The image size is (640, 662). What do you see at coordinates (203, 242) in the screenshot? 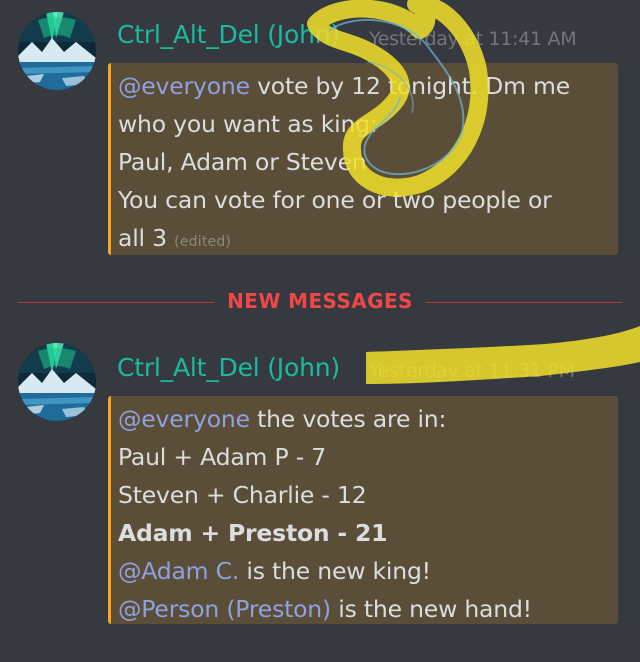
I see `edited-label: (edited)` at bounding box center [203, 242].